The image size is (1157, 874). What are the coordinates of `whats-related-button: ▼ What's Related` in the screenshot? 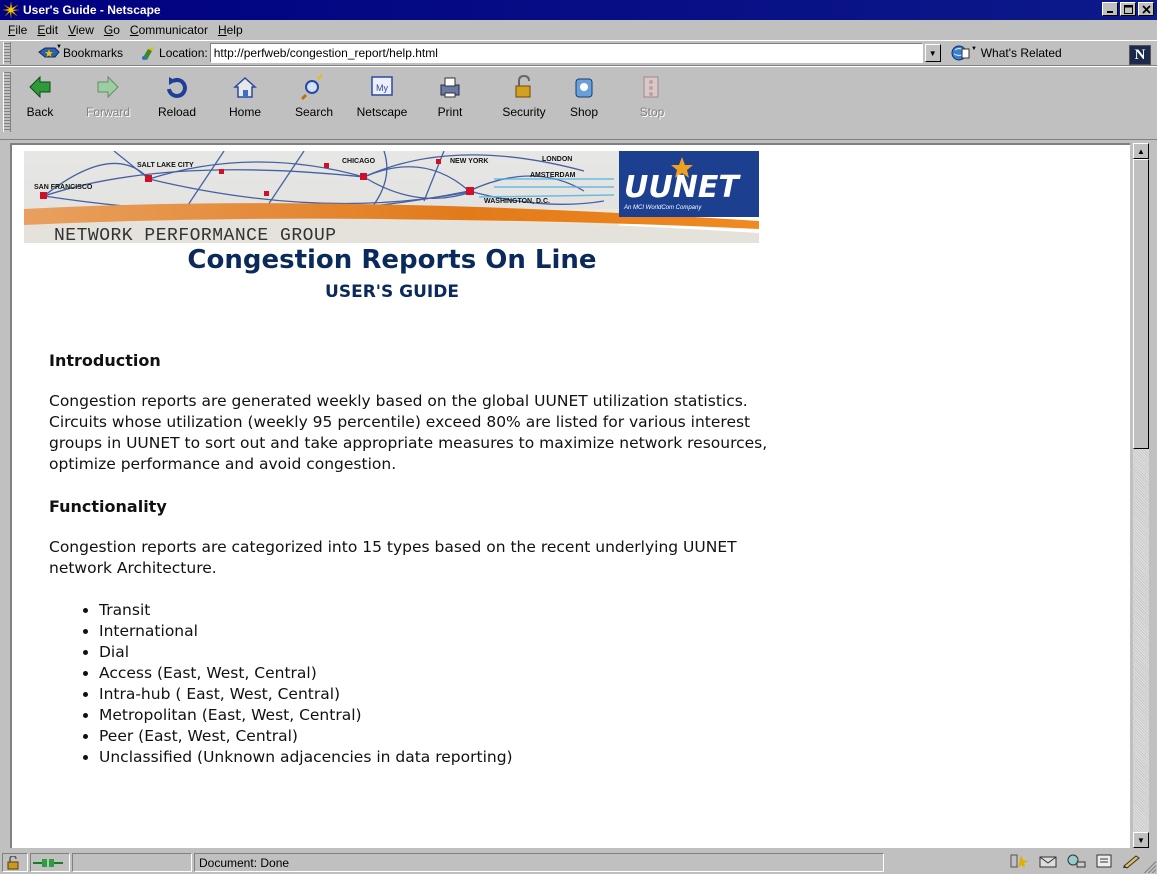 It's located at (1005, 53).